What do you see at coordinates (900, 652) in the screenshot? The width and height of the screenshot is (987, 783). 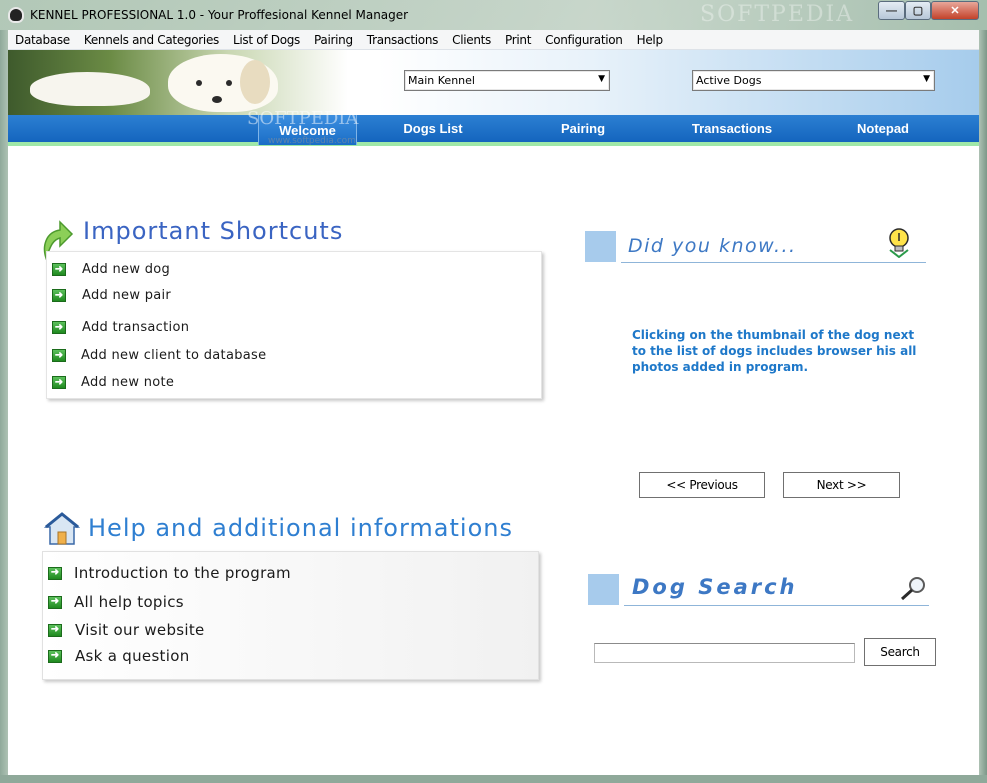 I see `search-button: Search` at bounding box center [900, 652].